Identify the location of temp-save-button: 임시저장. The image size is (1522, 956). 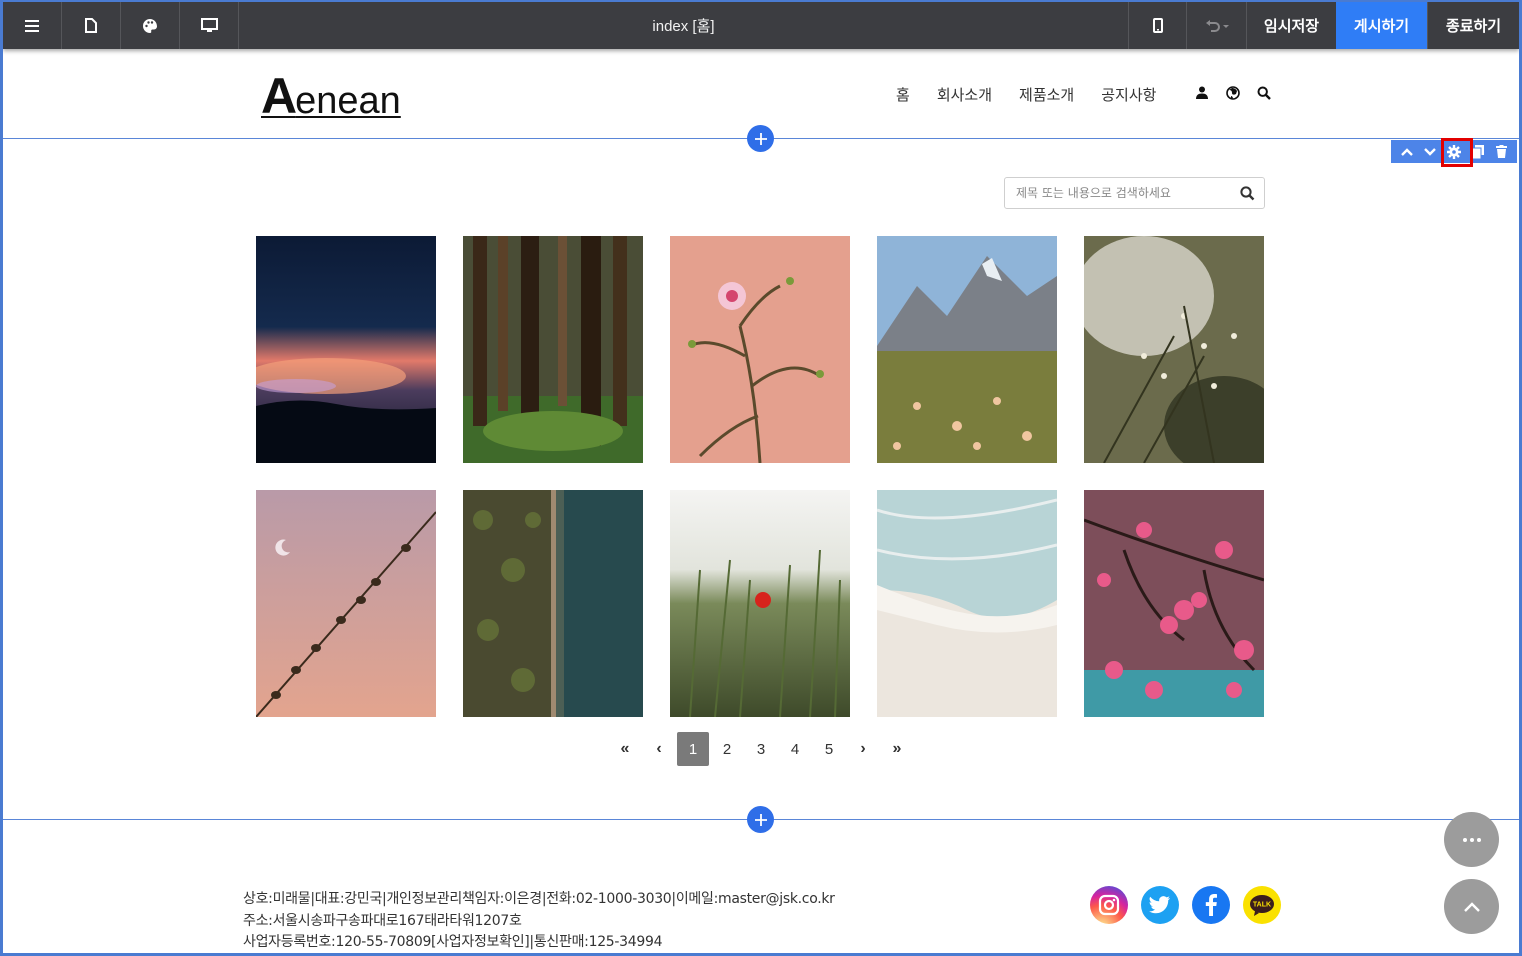
(1291, 25).